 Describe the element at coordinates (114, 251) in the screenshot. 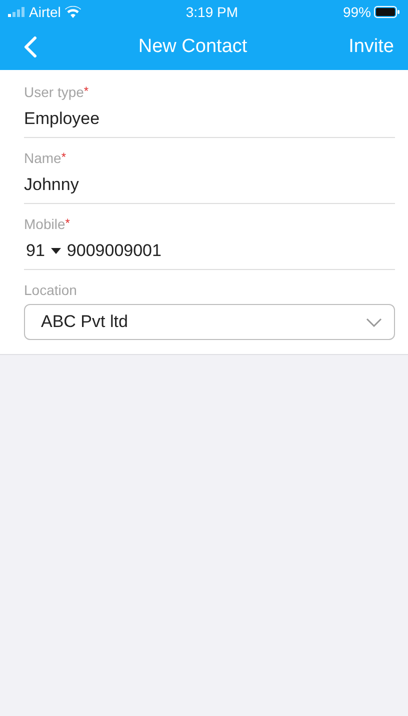

I see `phone-field: 9009009001` at that location.